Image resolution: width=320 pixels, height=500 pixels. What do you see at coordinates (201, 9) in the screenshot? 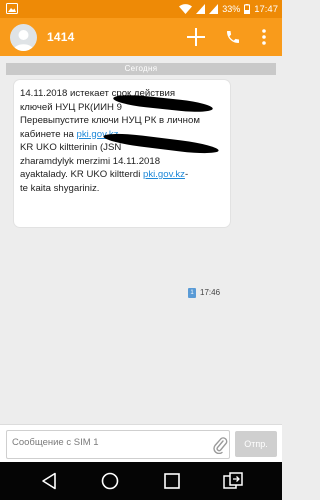
I see `sim-signal-icon` at bounding box center [201, 9].